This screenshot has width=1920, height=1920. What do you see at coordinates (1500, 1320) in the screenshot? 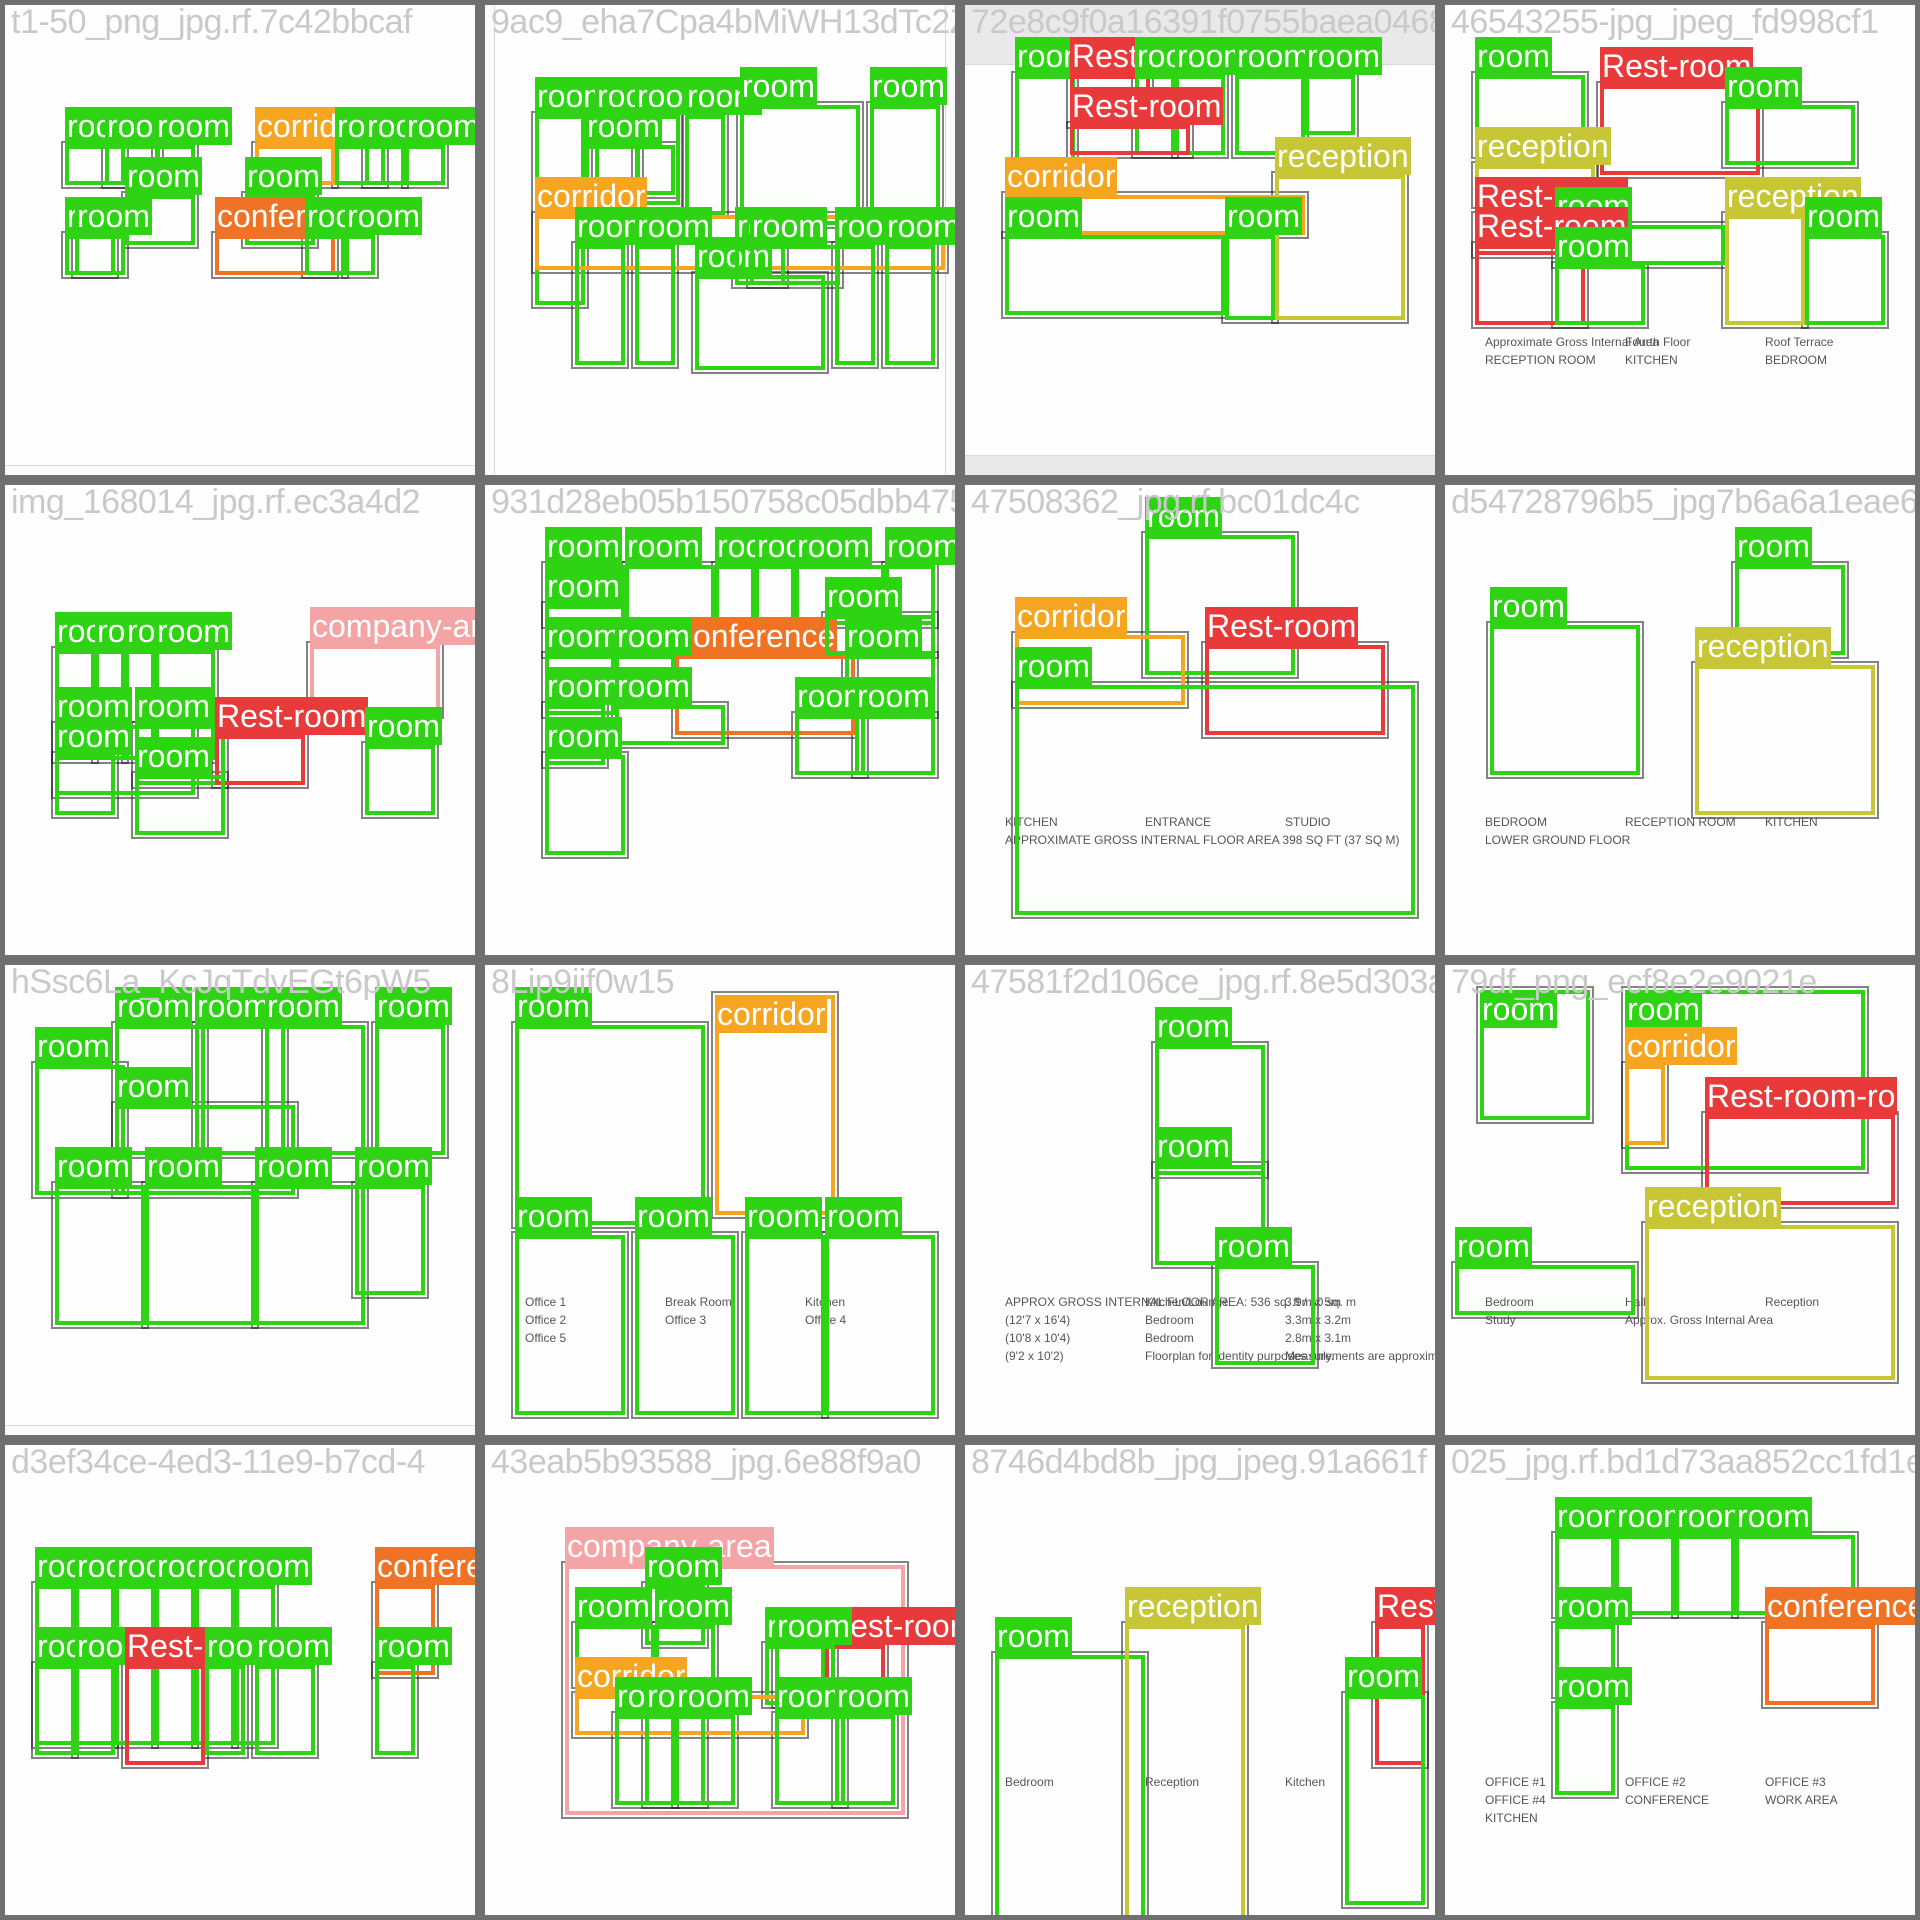
I see `floorplan-text: Study` at bounding box center [1500, 1320].